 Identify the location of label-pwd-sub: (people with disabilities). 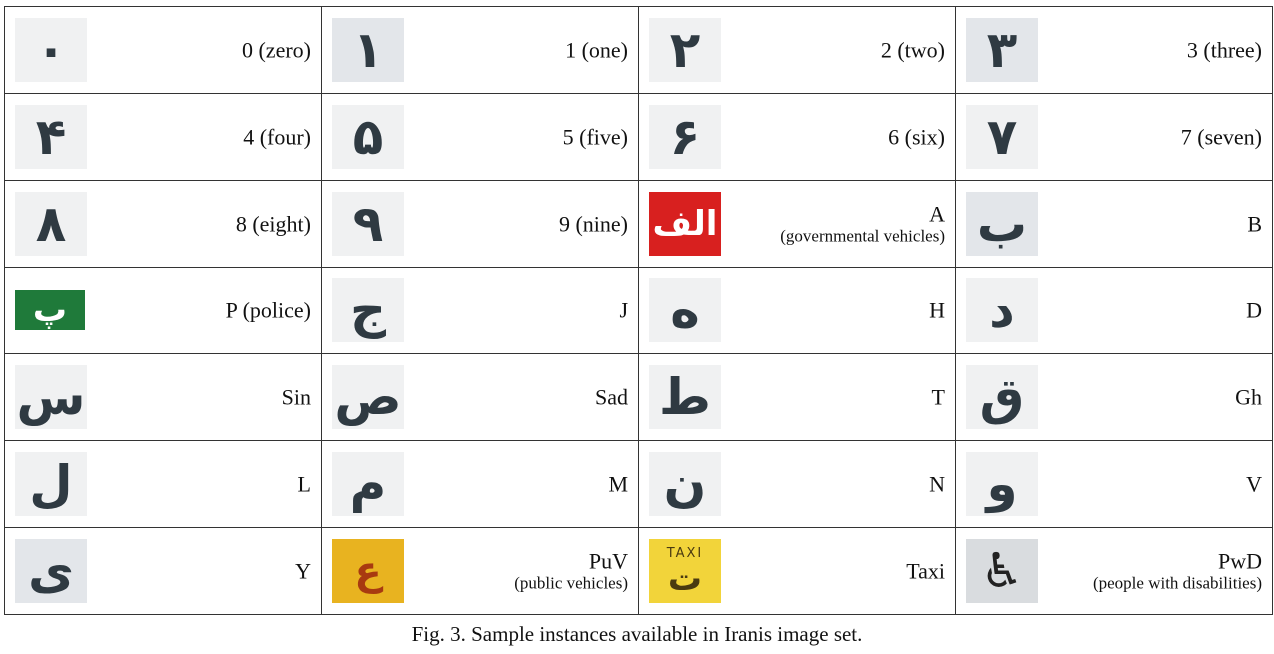
(1177, 583).